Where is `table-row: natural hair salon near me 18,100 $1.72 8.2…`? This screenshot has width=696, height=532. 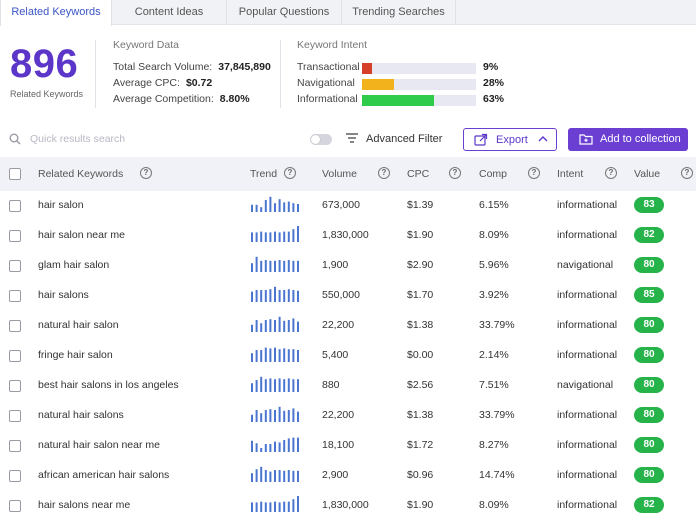 table-row: natural hair salon near me 18,100 $1.72 8.2… is located at coordinates (348, 446).